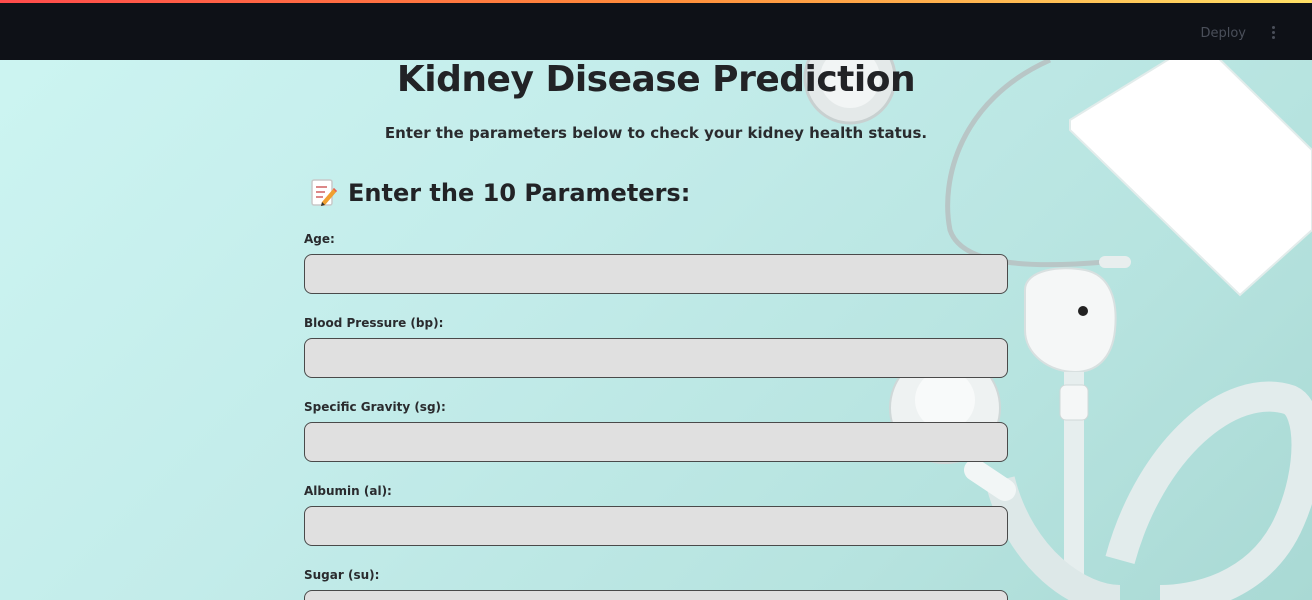 The height and width of the screenshot is (600, 1312). I want to click on field-sugar: Sugar (su):, so click(656, 584).